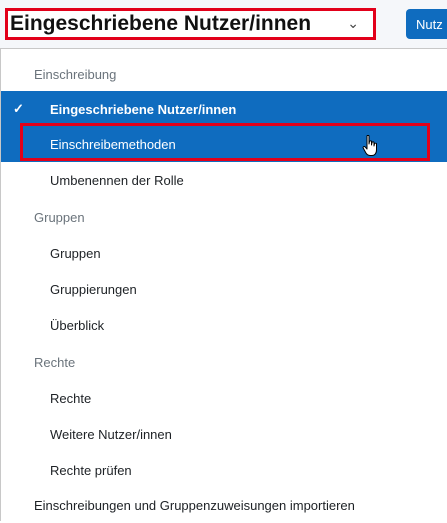  I want to click on group-label-rechte: Rechte, so click(55, 362).